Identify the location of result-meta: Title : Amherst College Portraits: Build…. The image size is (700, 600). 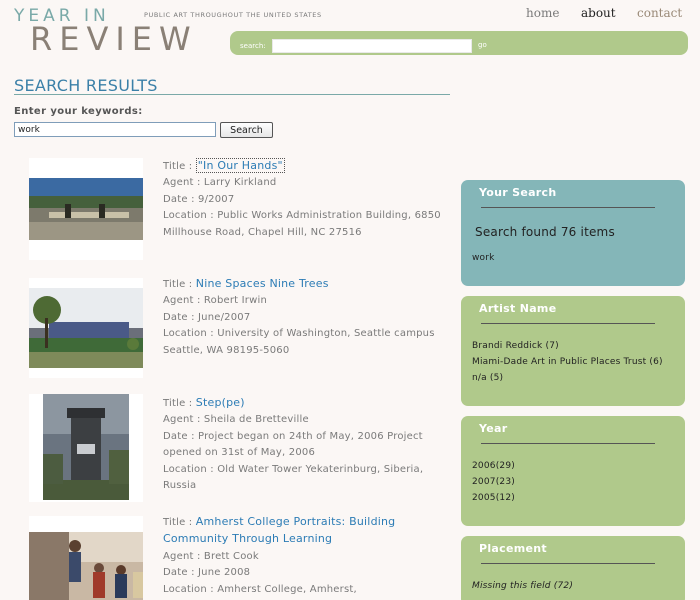
(303, 556).